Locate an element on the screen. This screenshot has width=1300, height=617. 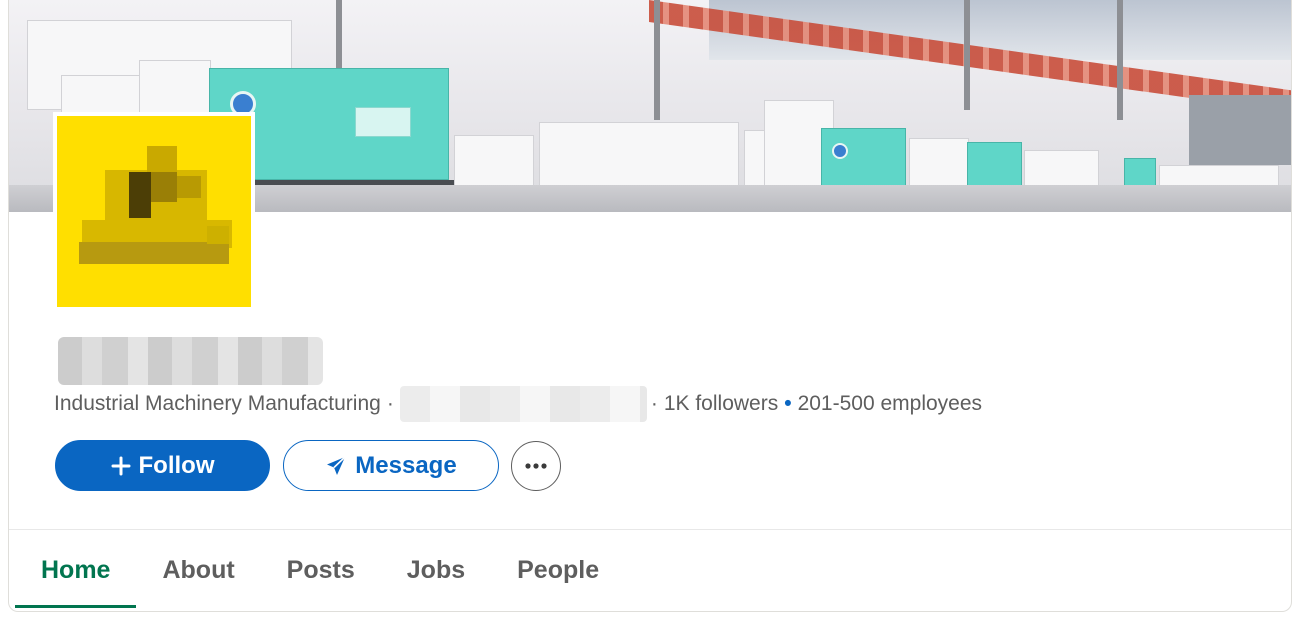
send-icon is located at coordinates (336, 466).